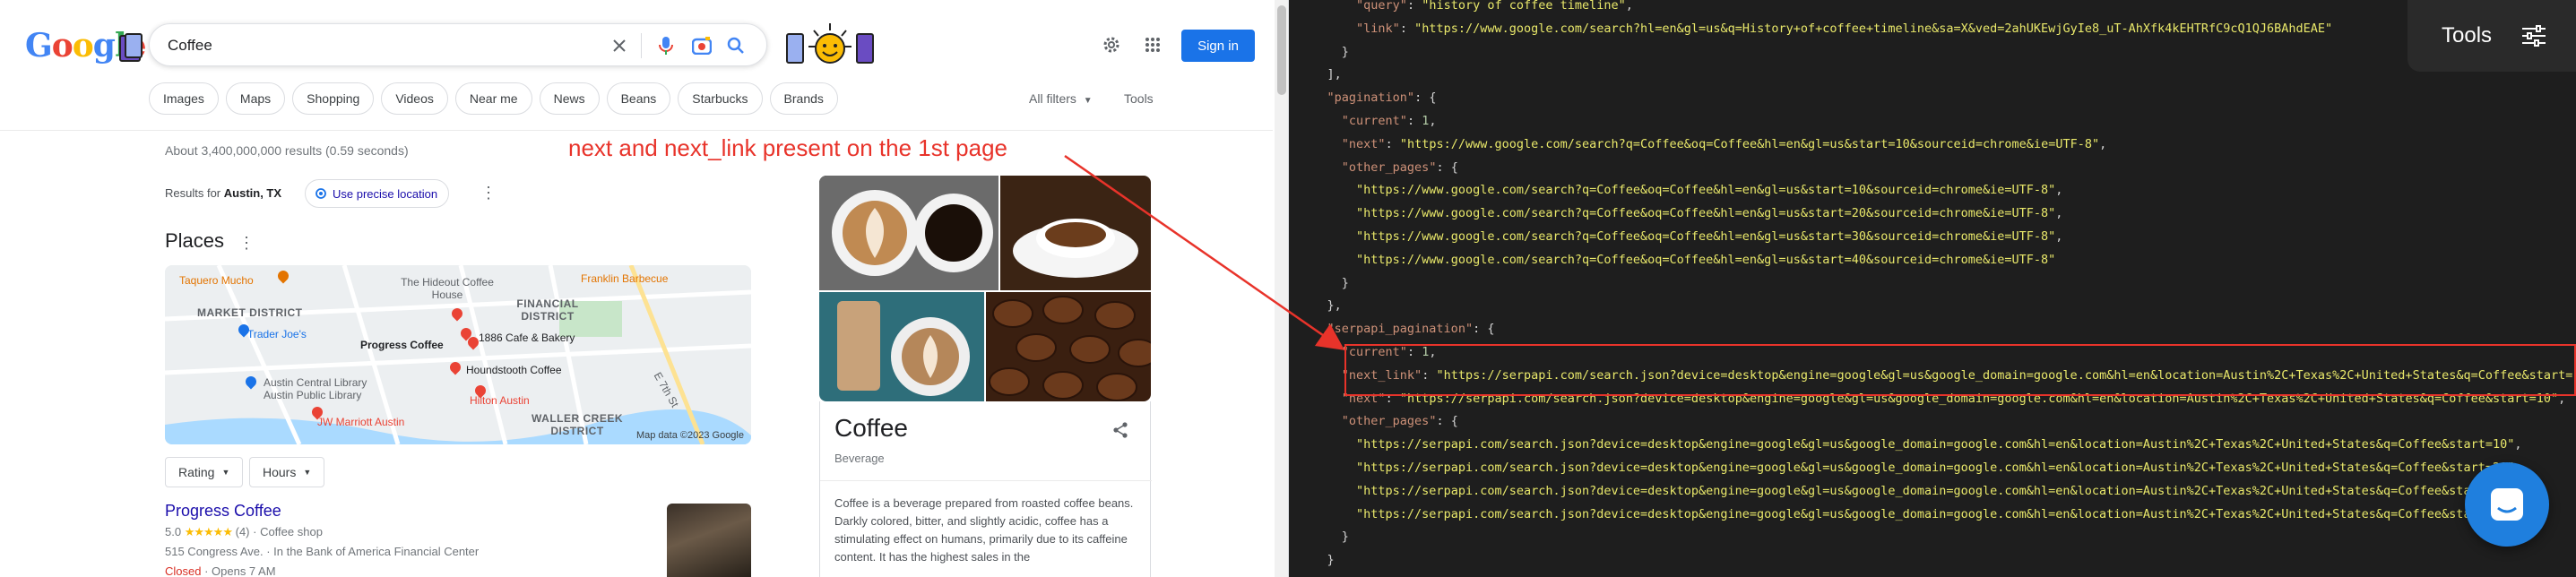 This screenshot has height=577, width=2576. Describe the element at coordinates (2467, 35) in the screenshot. I see `tools-panel-label: Tools` at that location.